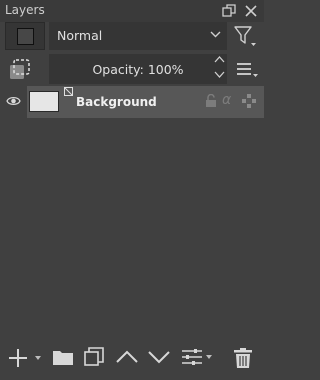 Image resolution: width=320 pixels, height=380 pixels. I want to click on layer-row: Background α, so click(132, 102).